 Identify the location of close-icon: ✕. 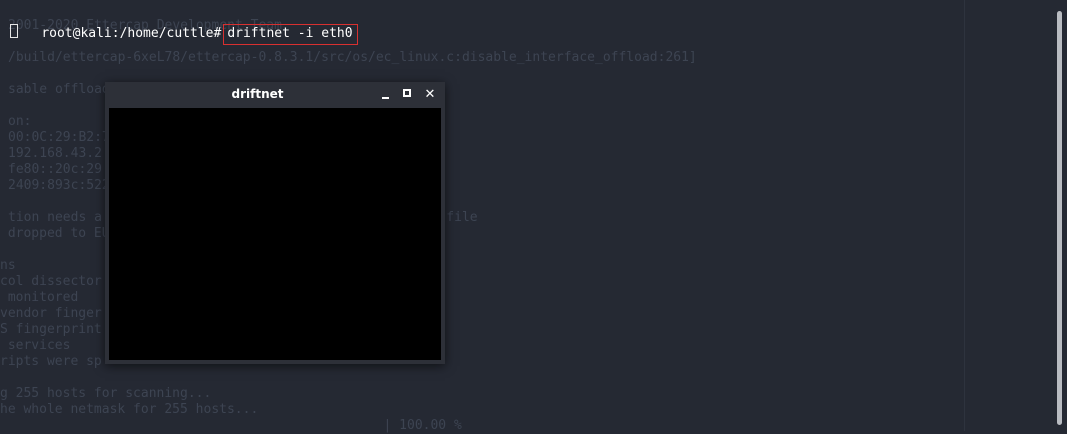
(430, 94).